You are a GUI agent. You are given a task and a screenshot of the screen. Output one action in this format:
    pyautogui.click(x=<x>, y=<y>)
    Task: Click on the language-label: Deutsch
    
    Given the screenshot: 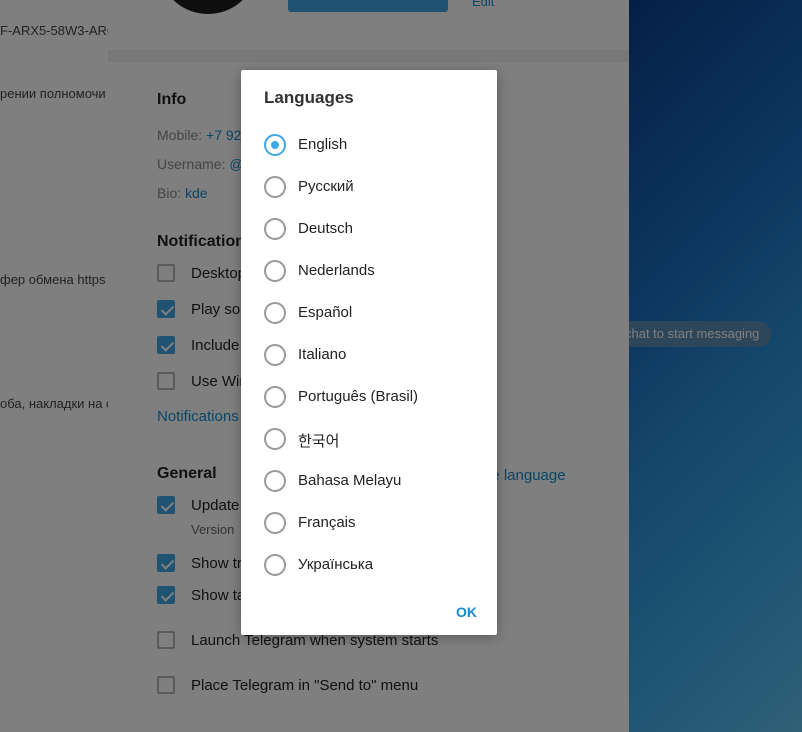 What is the action you would take?
    pyautogui.click(x=326, y=228)
    